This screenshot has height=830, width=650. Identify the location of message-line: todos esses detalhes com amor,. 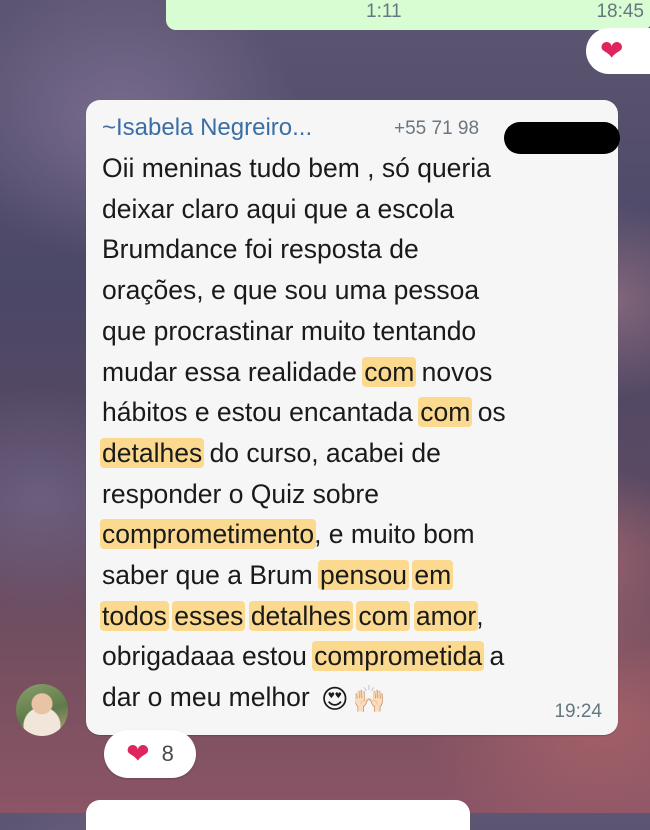
(351, 616).